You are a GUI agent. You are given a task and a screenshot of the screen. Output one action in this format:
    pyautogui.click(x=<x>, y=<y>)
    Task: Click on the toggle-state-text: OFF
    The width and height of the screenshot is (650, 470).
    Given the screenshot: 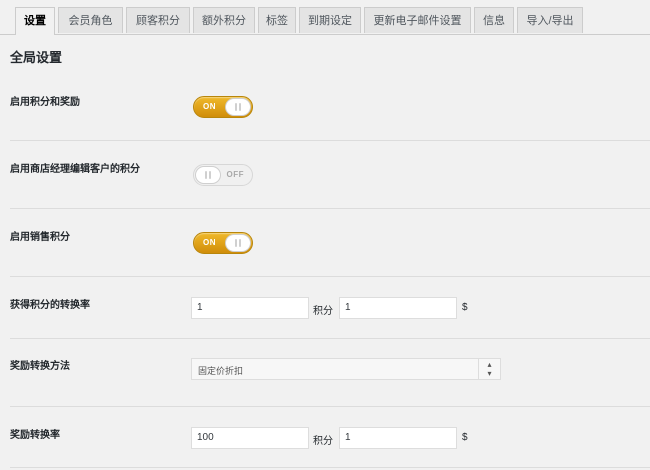 What is the action you would take?
    pyautogui.click(x=235, y=174)
    